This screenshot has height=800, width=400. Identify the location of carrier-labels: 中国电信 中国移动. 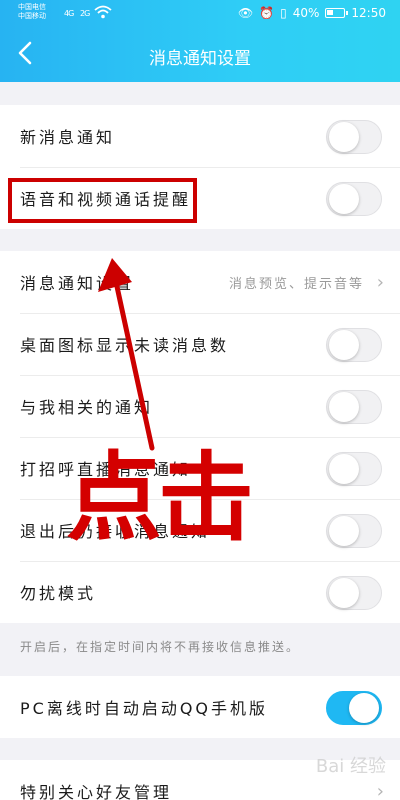
(32, 12).